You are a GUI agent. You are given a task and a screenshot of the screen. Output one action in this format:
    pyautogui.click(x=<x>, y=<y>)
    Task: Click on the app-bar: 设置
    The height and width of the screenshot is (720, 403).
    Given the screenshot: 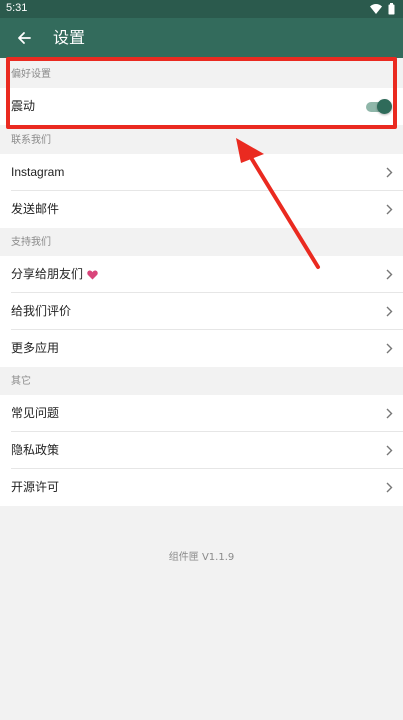 What is the action you would take?
    pyautogui.click(x=201, y=38)
    